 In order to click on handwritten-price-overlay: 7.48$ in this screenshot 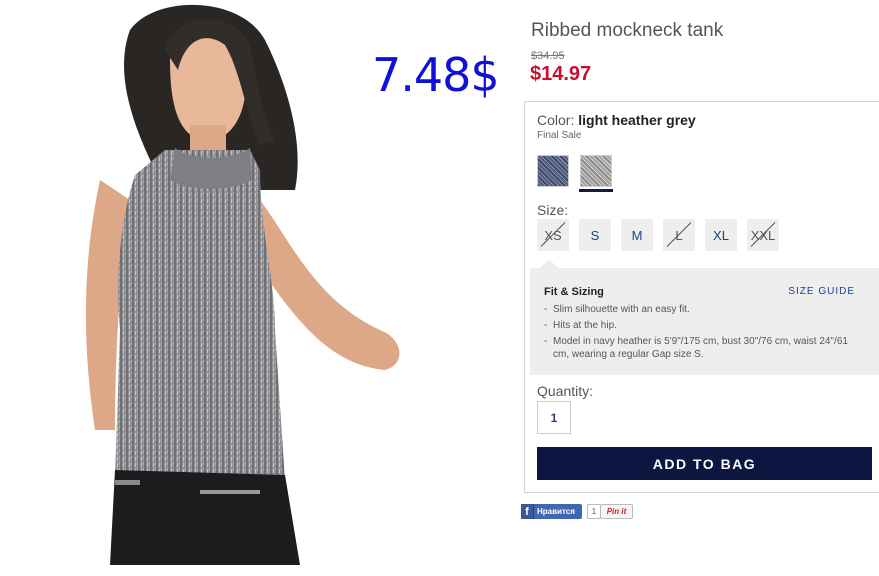, I will do `click(436, 75)`.